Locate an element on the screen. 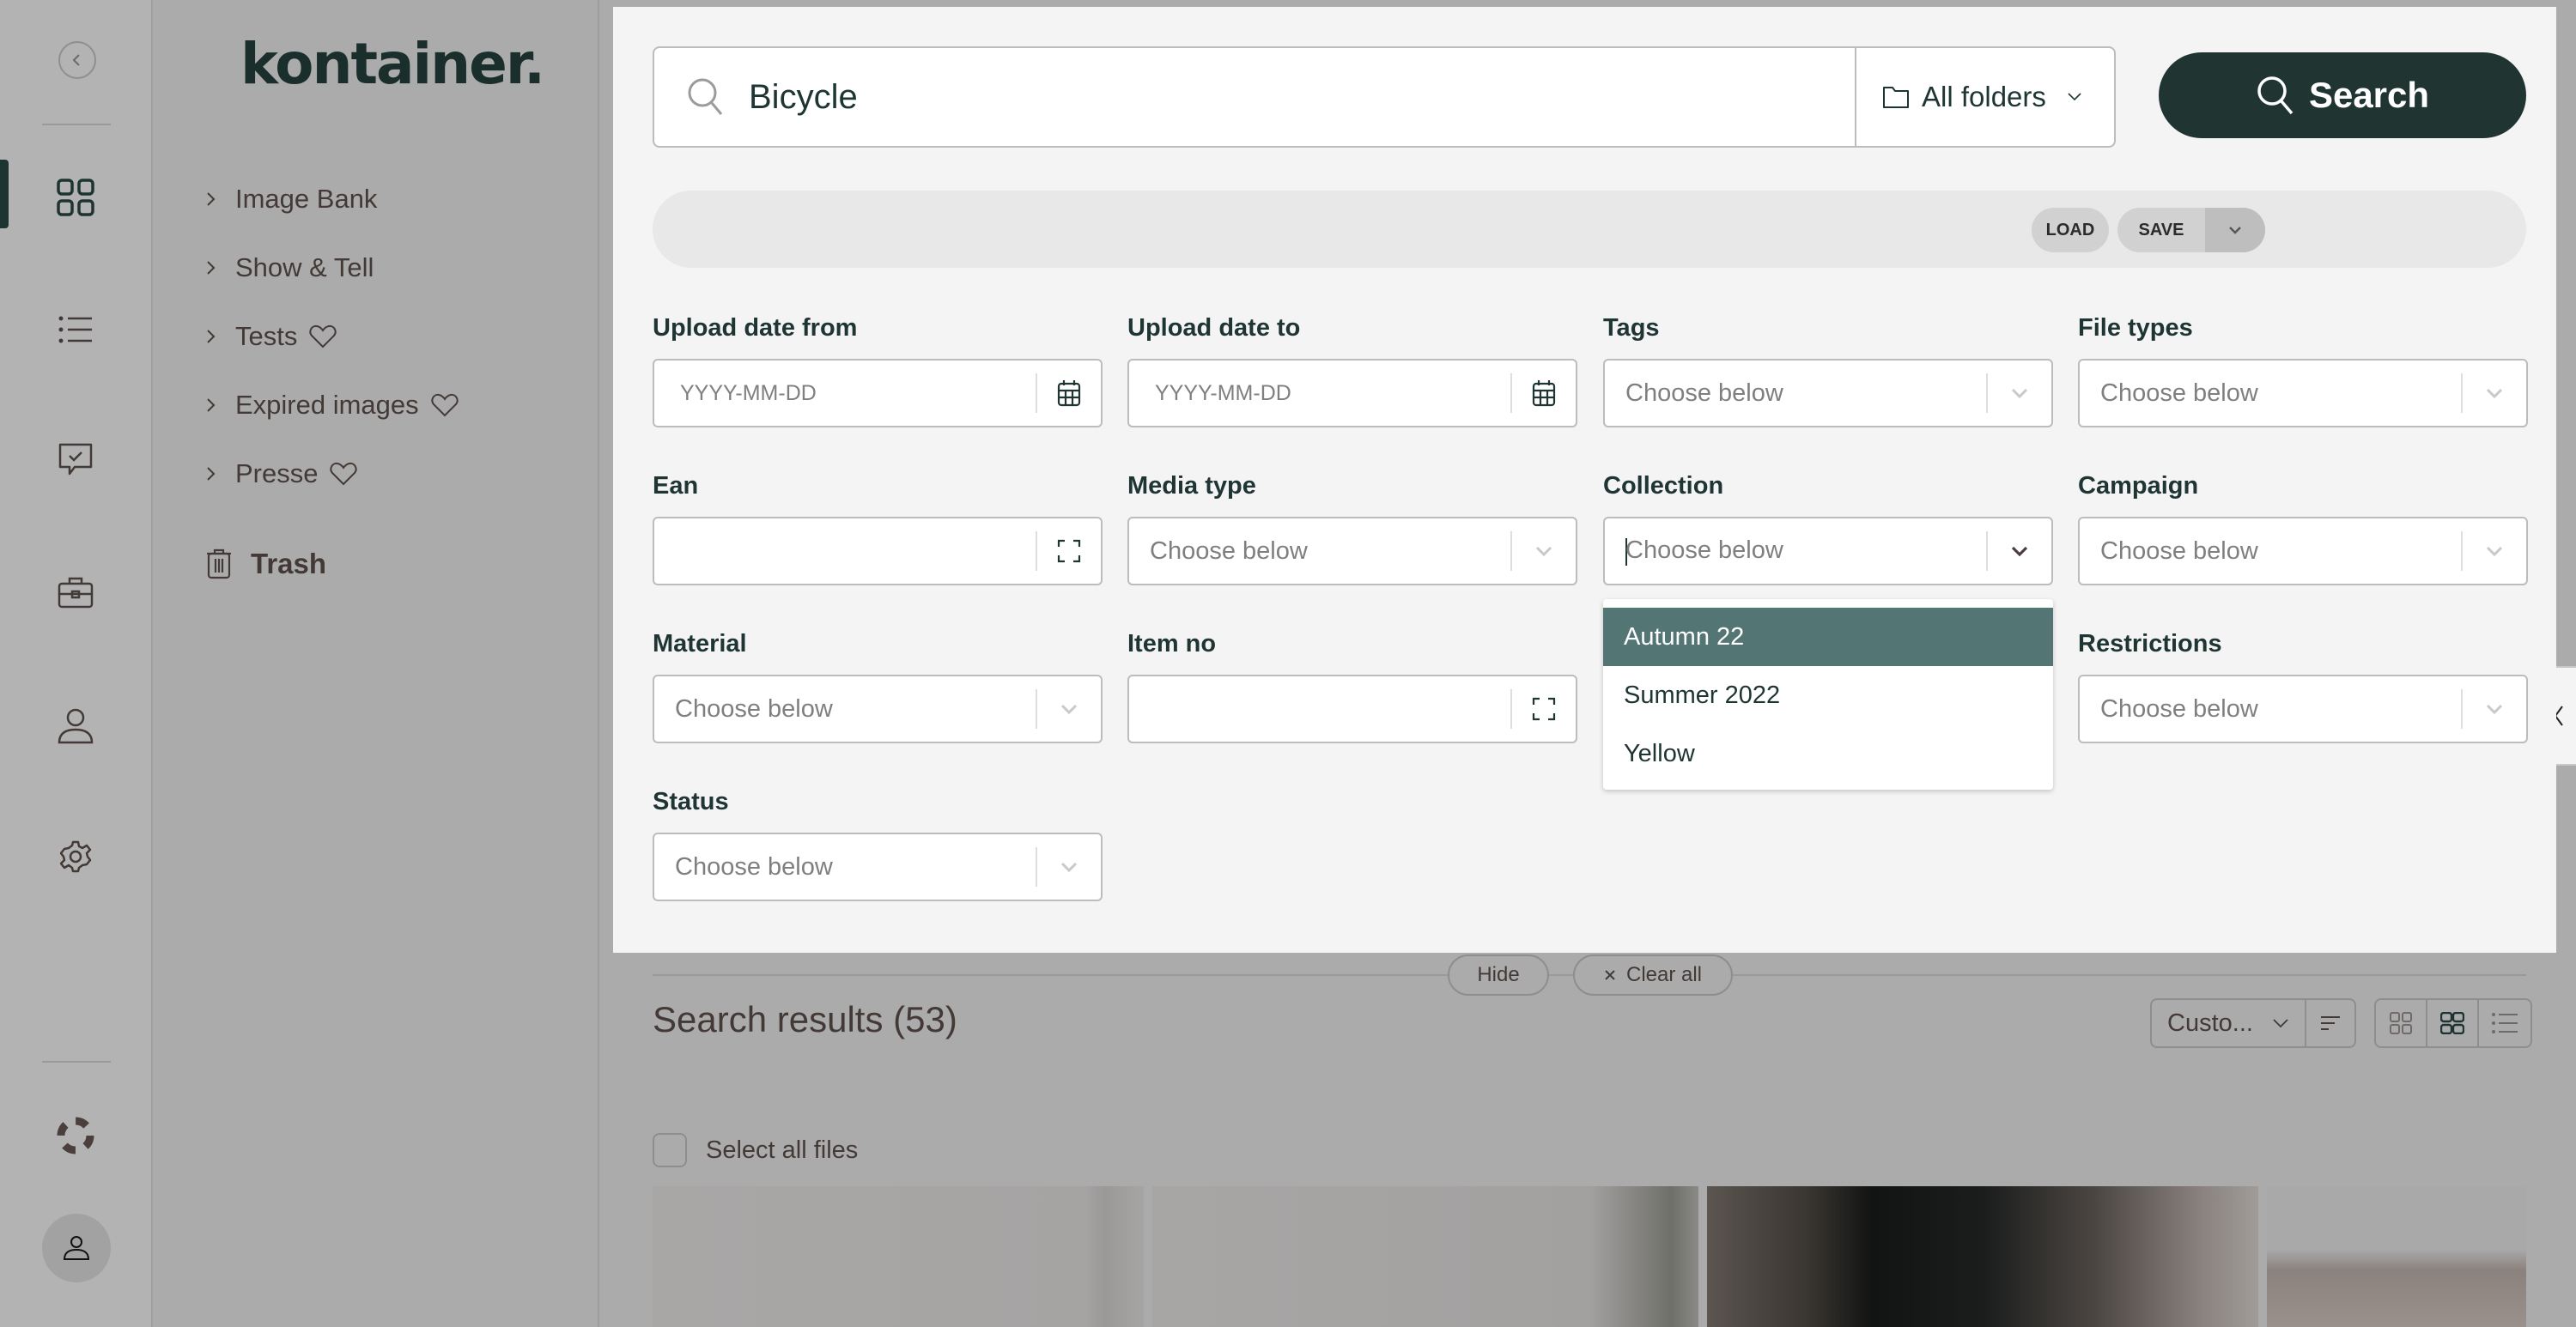 The image size is (2576, 1327). collection-option-yellow: Yellow is located at coordinates (1828, 753).